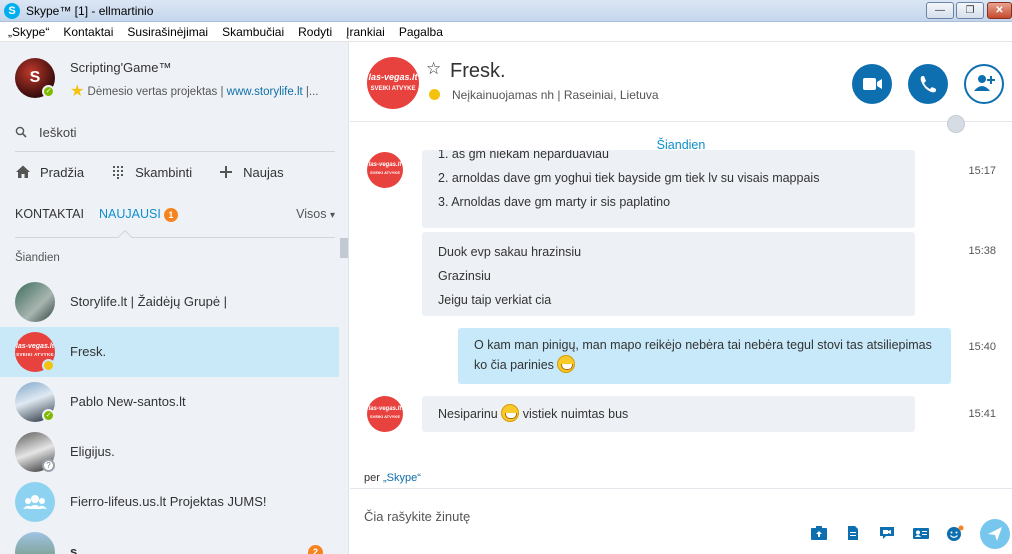  I want to click on profile-name: Scripting'Game™, so click(120, 67).